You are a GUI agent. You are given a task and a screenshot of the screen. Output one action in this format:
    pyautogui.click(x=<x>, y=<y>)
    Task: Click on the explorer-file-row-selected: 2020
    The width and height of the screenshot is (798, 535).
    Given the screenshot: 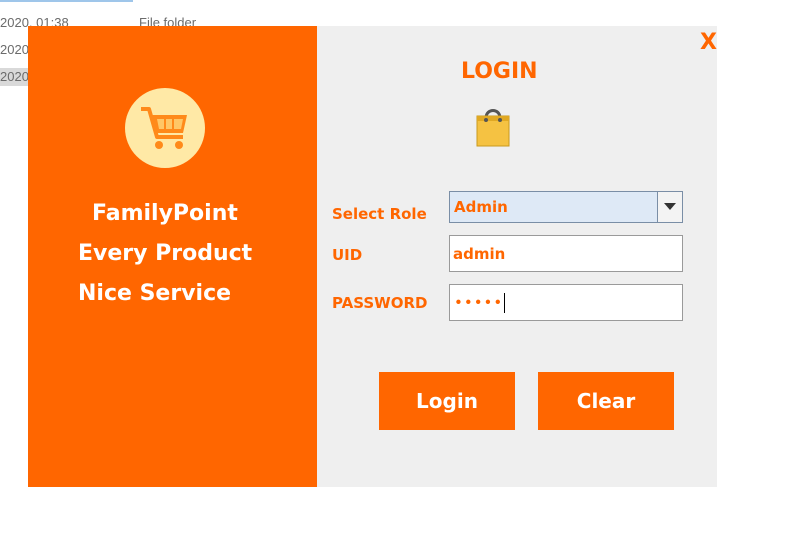 What is the action you would take?
    pyautogui.click(x=14, y=77)
    